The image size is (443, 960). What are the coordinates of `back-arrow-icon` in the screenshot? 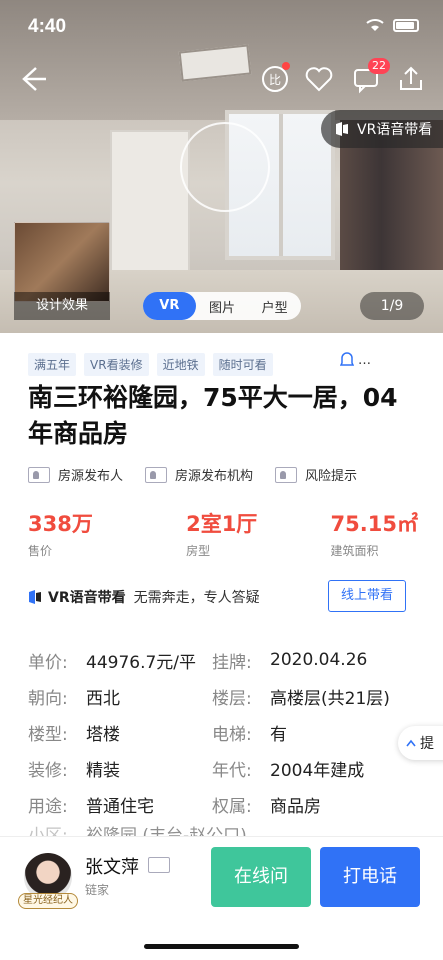 It's located at (31, 79).